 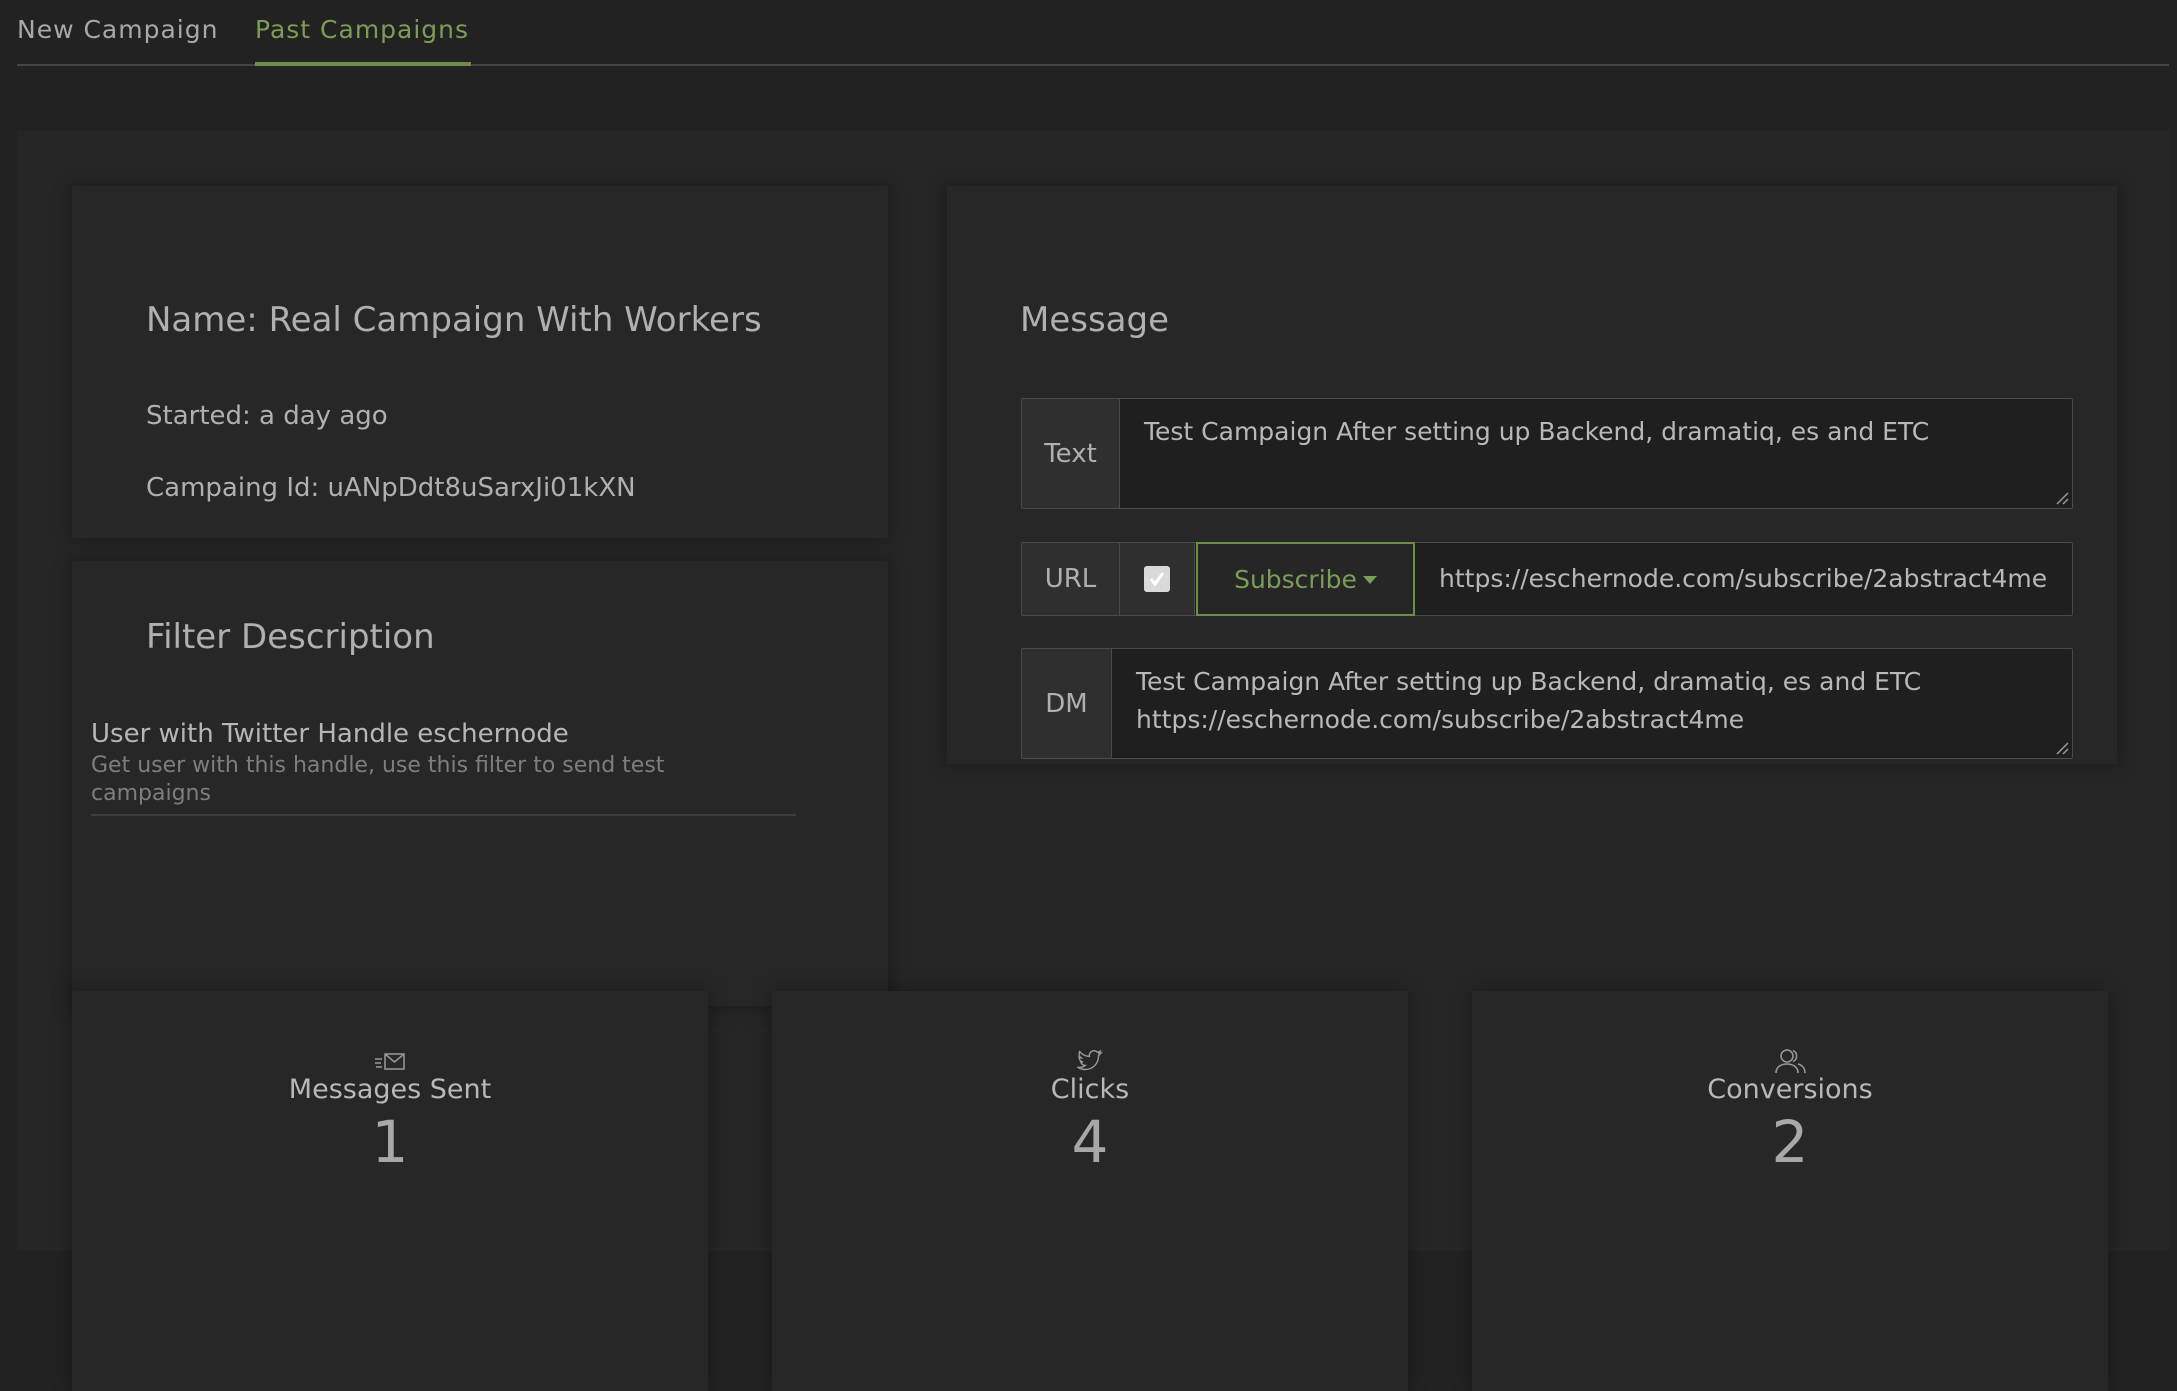 What do you see at coordinates (390, 1089) in the screenshot?
I see `stat-label: Messages Sent` at bounding box center [390, 1089].